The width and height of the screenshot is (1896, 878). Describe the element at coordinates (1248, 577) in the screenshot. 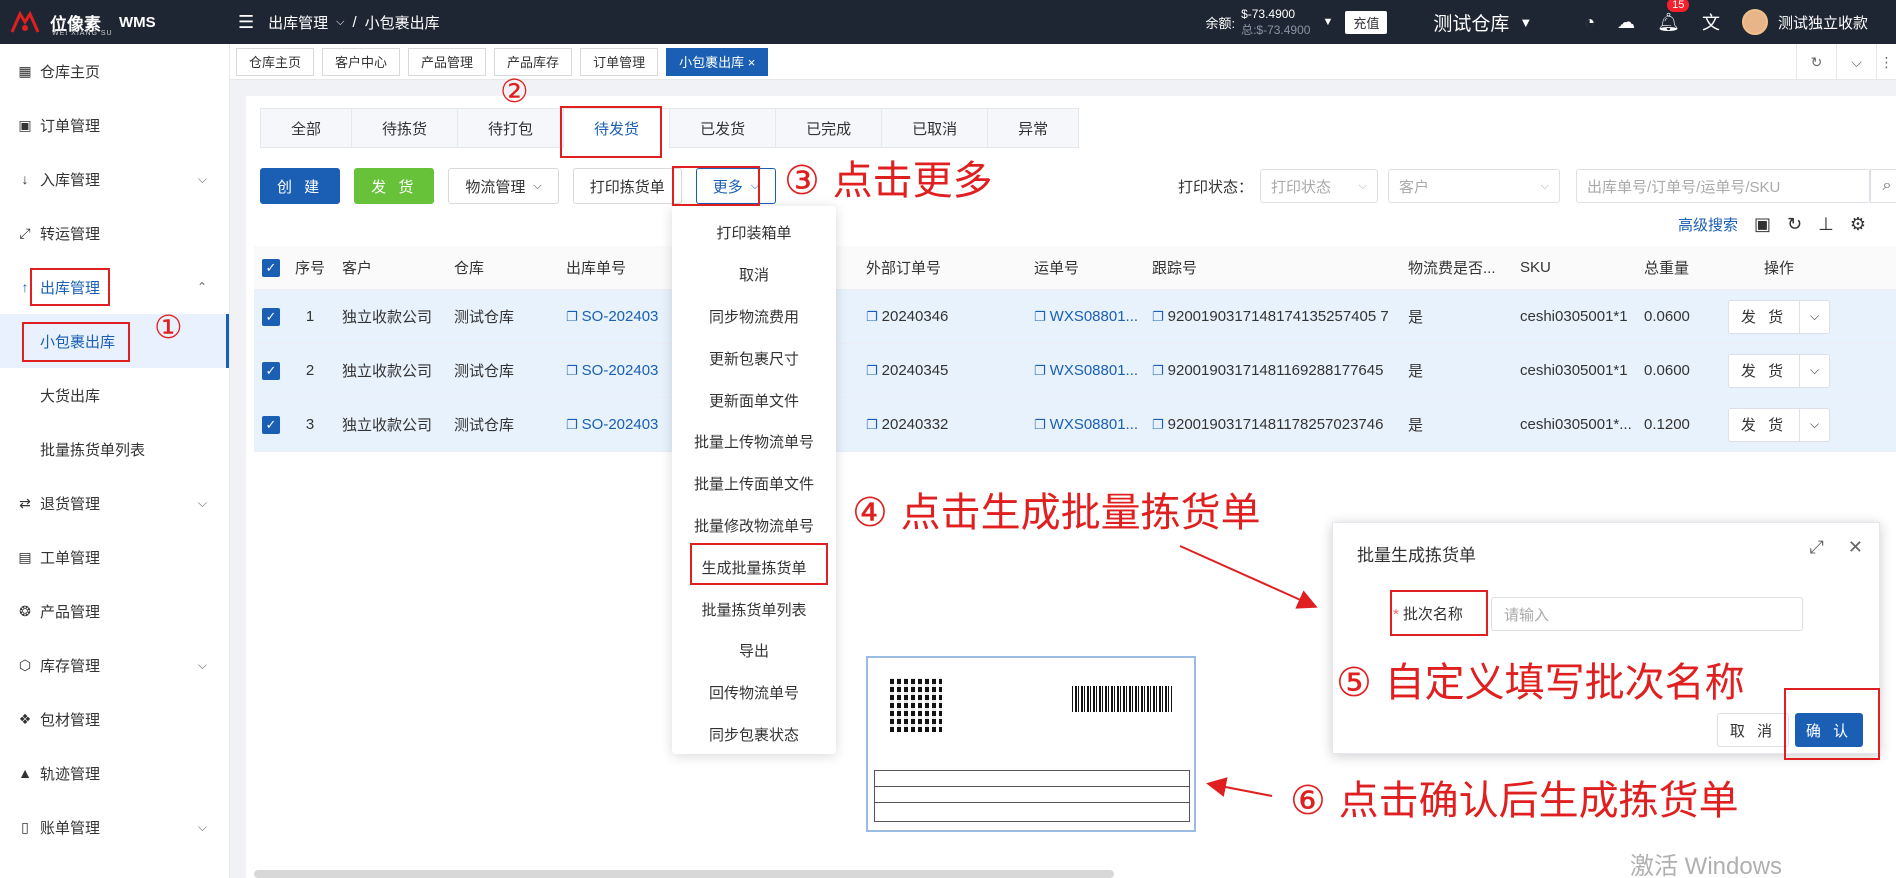

I see `arrow-to-dialog` at that location.